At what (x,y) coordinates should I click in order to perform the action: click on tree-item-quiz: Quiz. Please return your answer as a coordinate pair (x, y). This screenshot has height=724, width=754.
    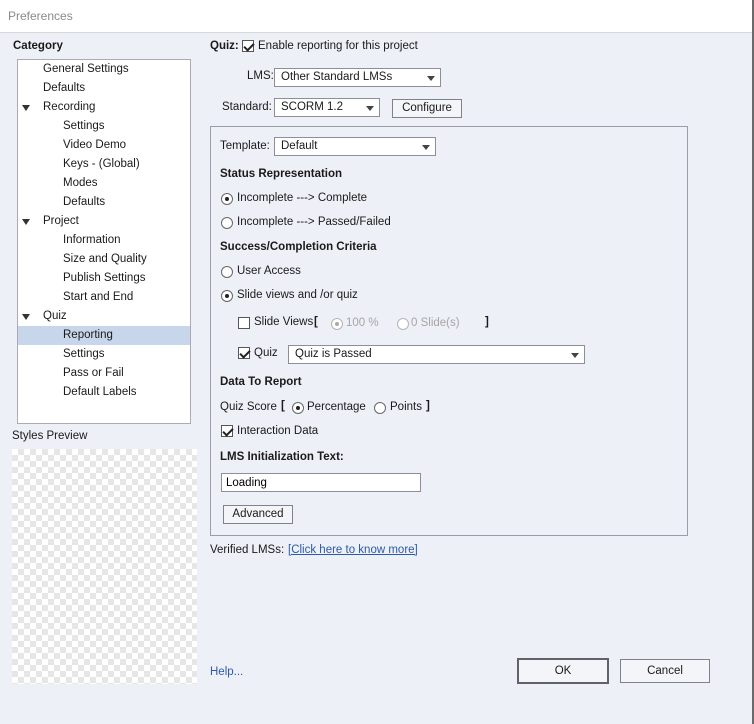
    Looking at the image, I should click on (55, 316).